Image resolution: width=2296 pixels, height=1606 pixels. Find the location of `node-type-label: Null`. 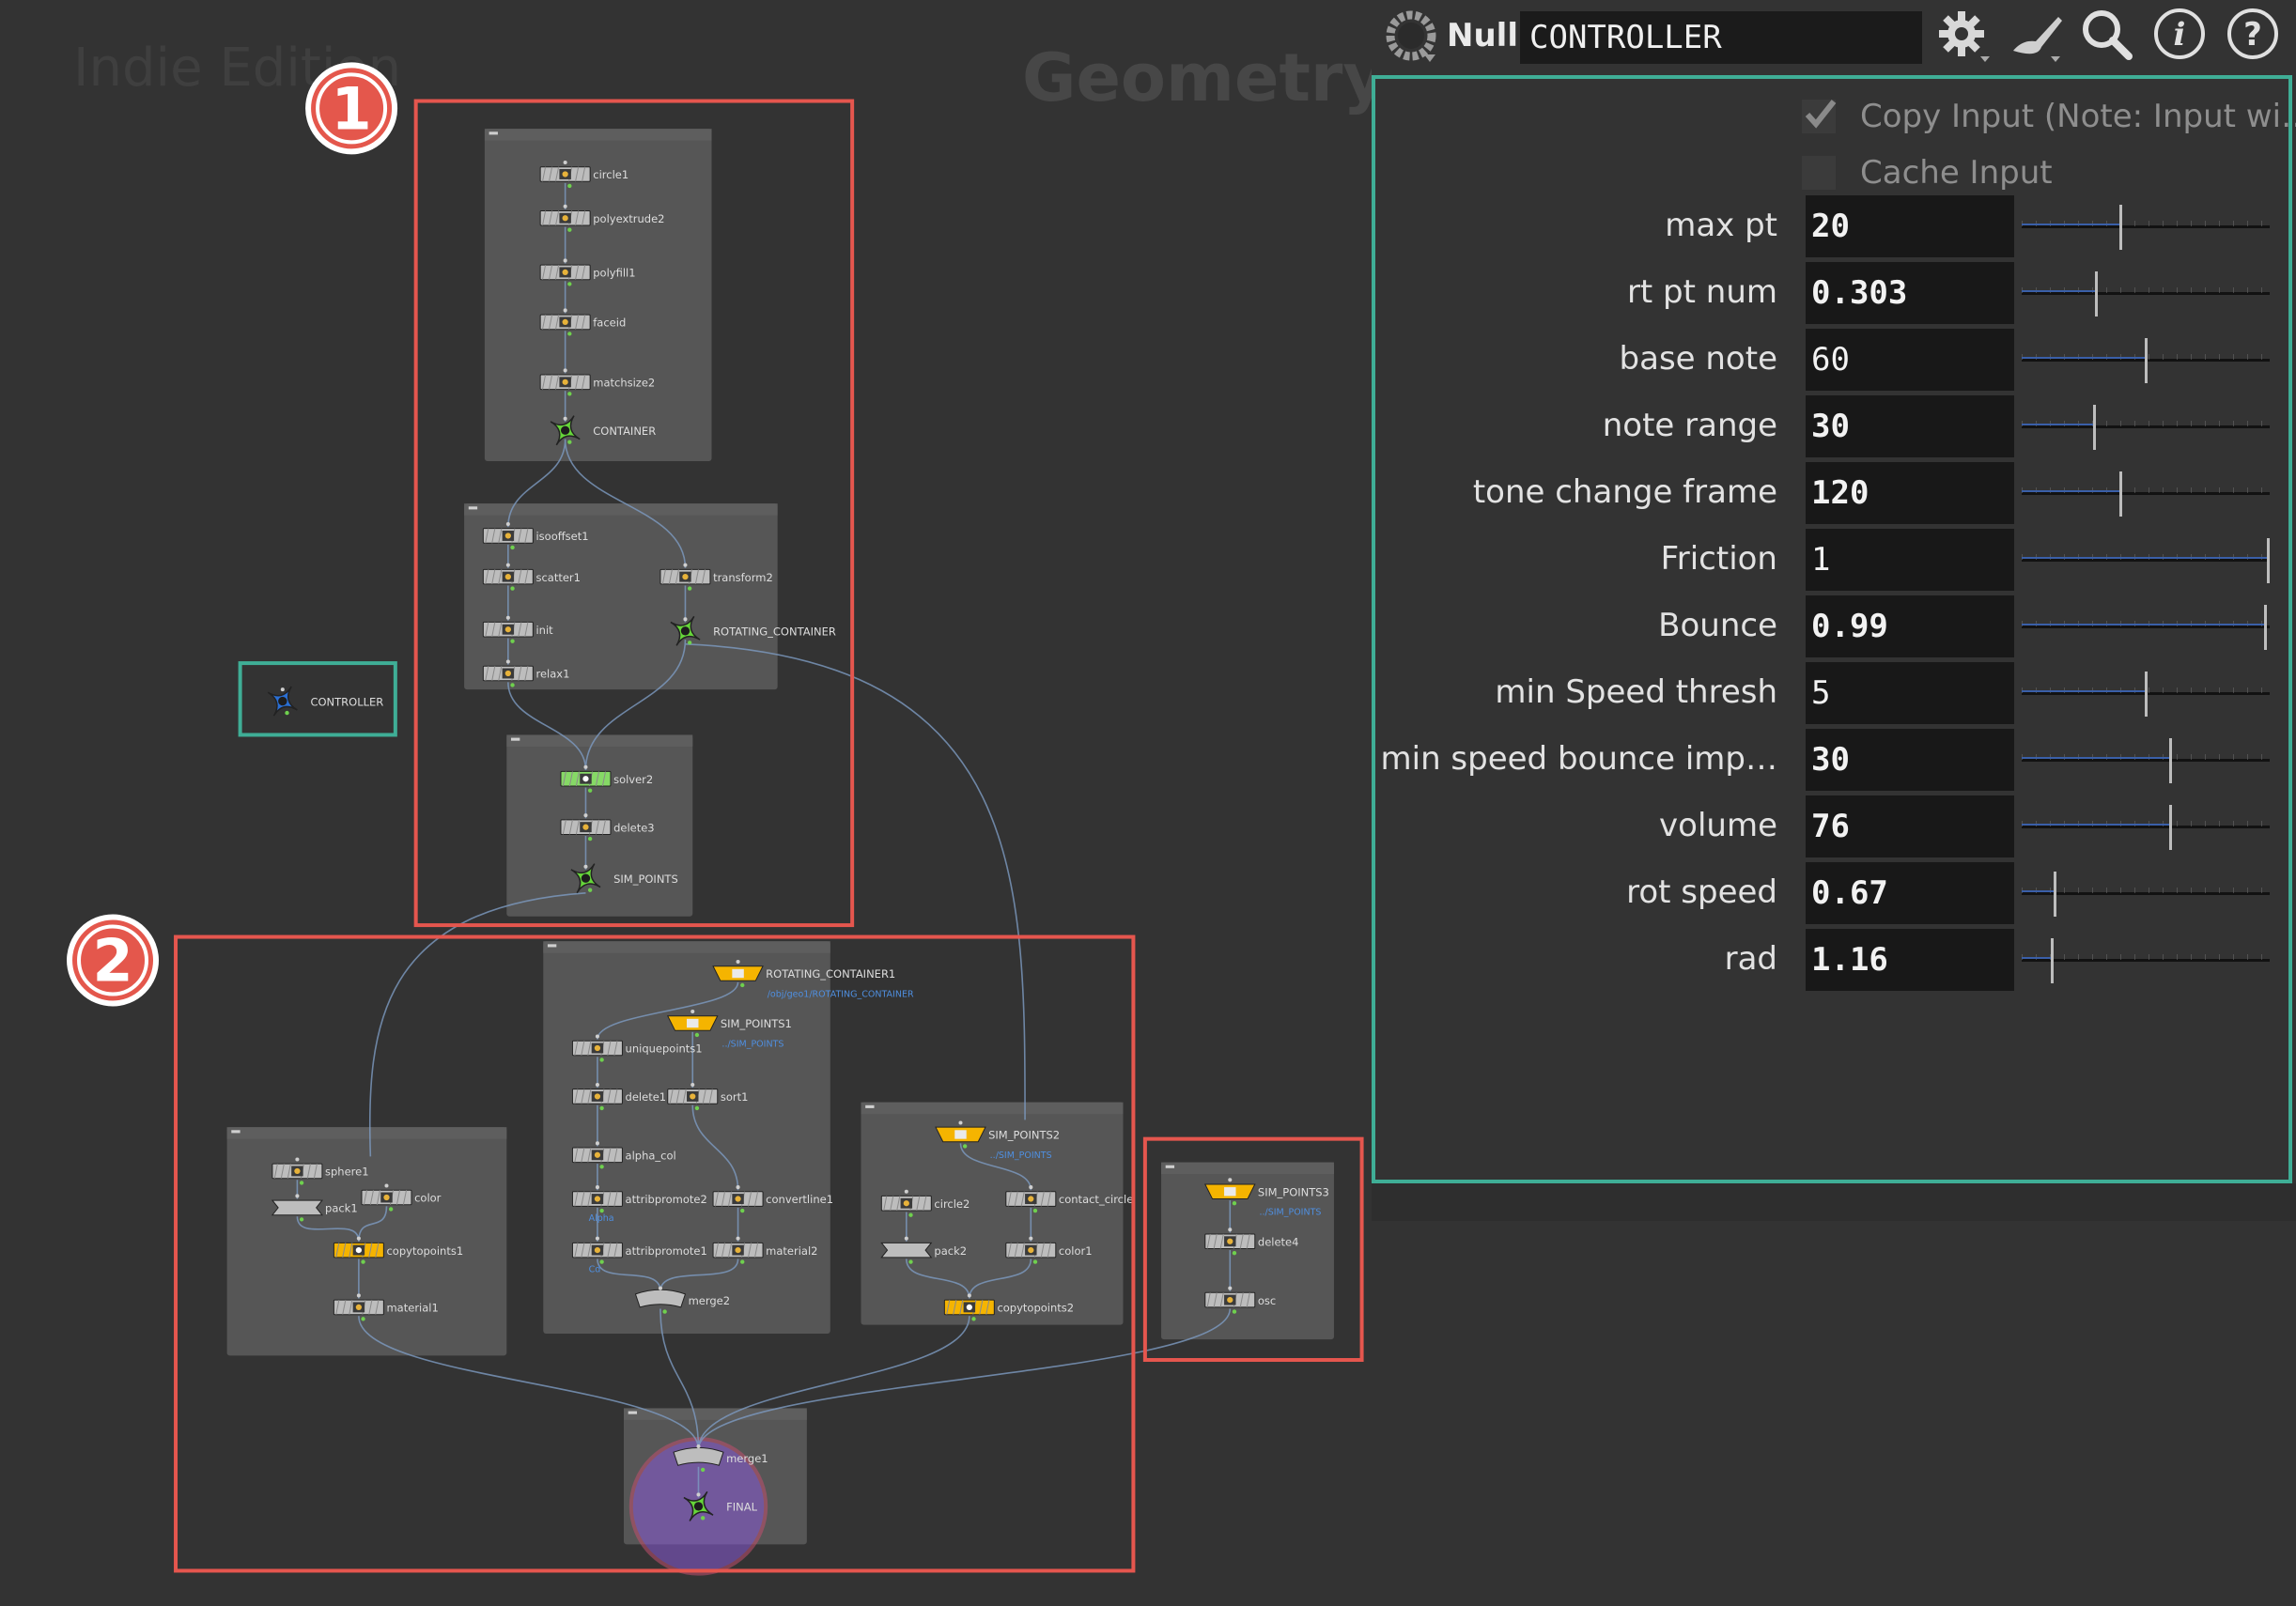

node-type-label: Null is located at coordinates (1482, 35).